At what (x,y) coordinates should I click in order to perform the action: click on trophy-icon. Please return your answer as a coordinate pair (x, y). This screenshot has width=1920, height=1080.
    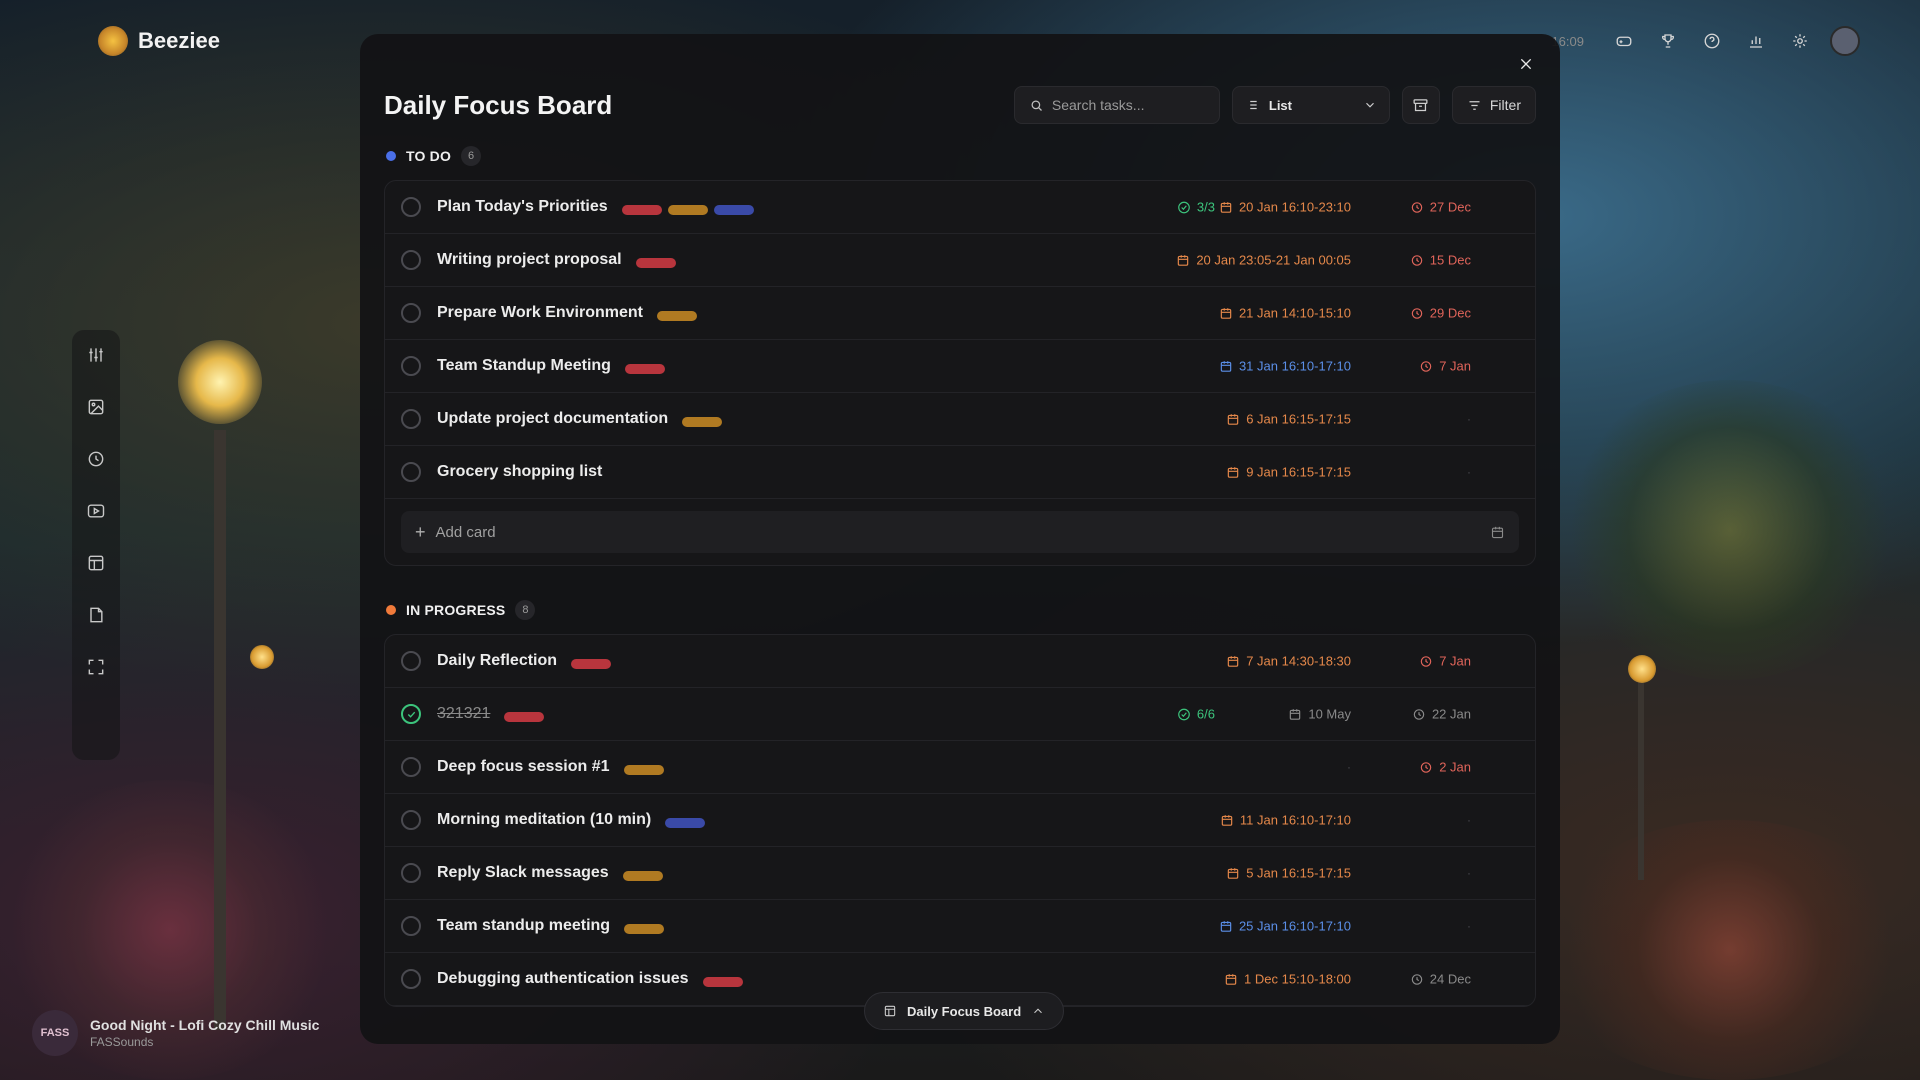
    Looking at the image, I should click on (1668, 41).